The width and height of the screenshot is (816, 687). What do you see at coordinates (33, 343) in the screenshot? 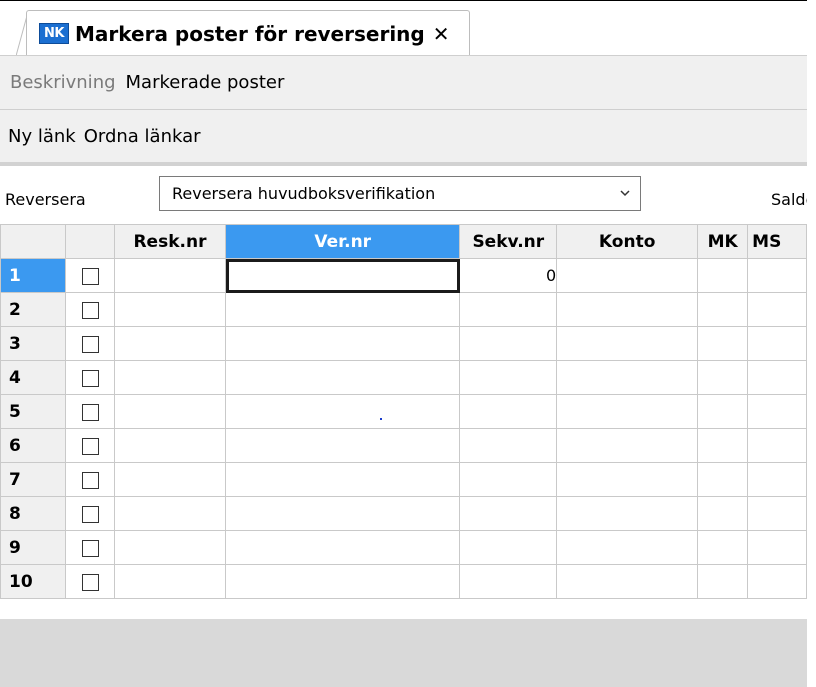
I see `row-number: 3` at bounding box center [33, 343].